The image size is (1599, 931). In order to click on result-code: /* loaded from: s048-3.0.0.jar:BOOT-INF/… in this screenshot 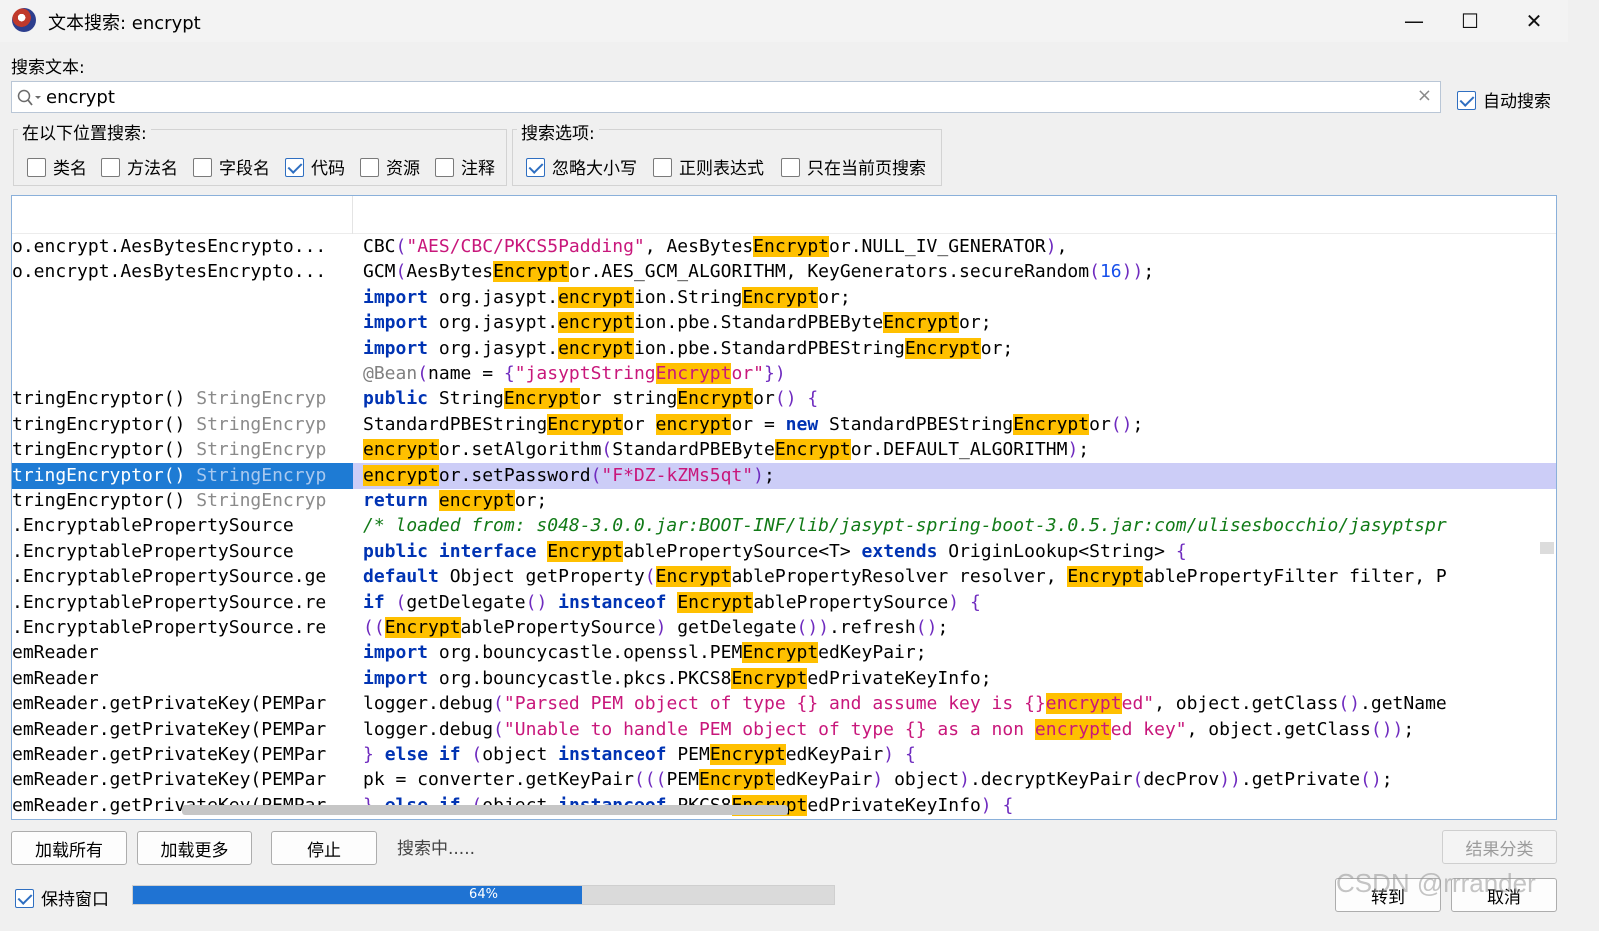, I will do `click(905, 526)`.